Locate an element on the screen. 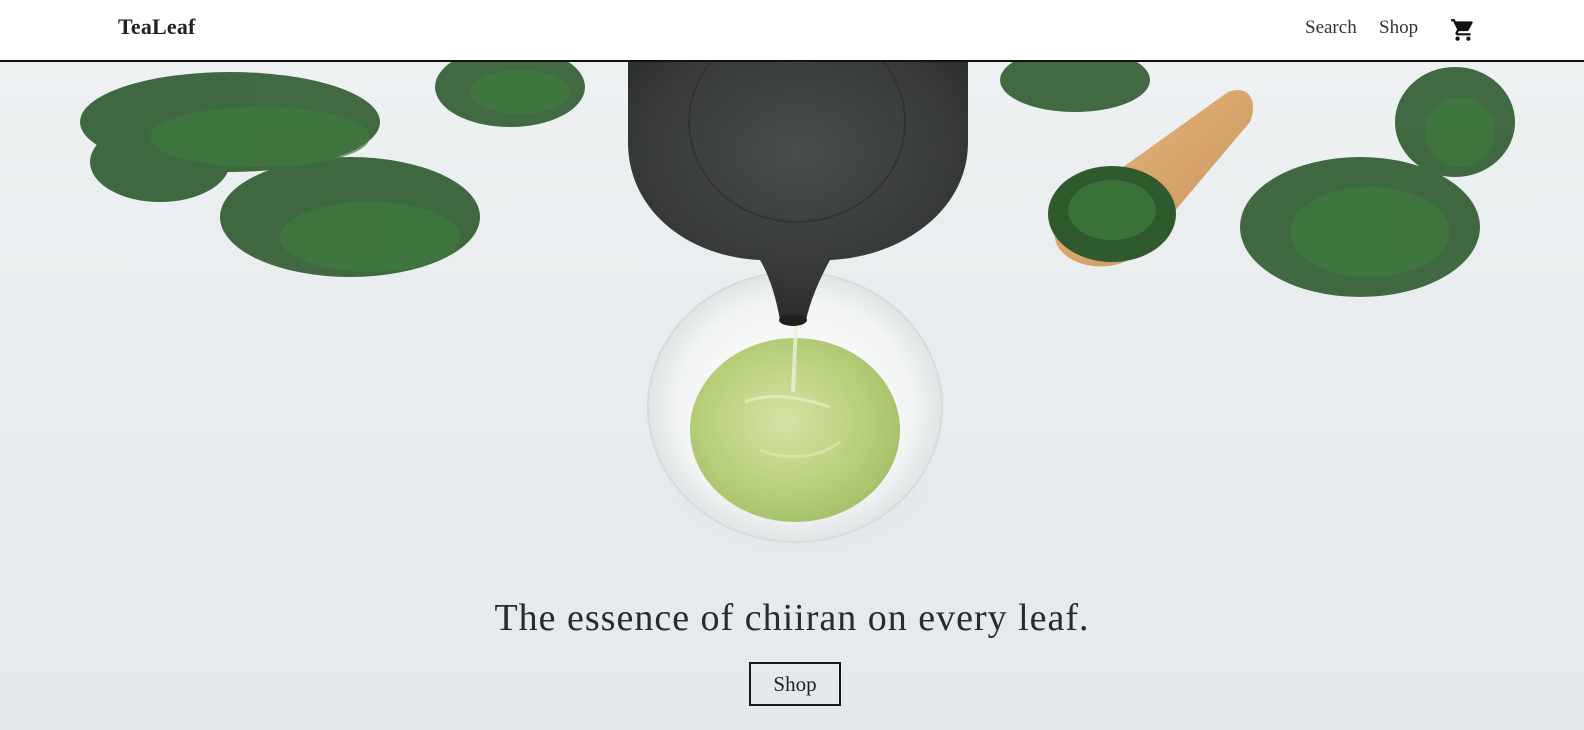  hero-headline: The essence of chiiran on every leaf. is located at coordinates (792, 618).